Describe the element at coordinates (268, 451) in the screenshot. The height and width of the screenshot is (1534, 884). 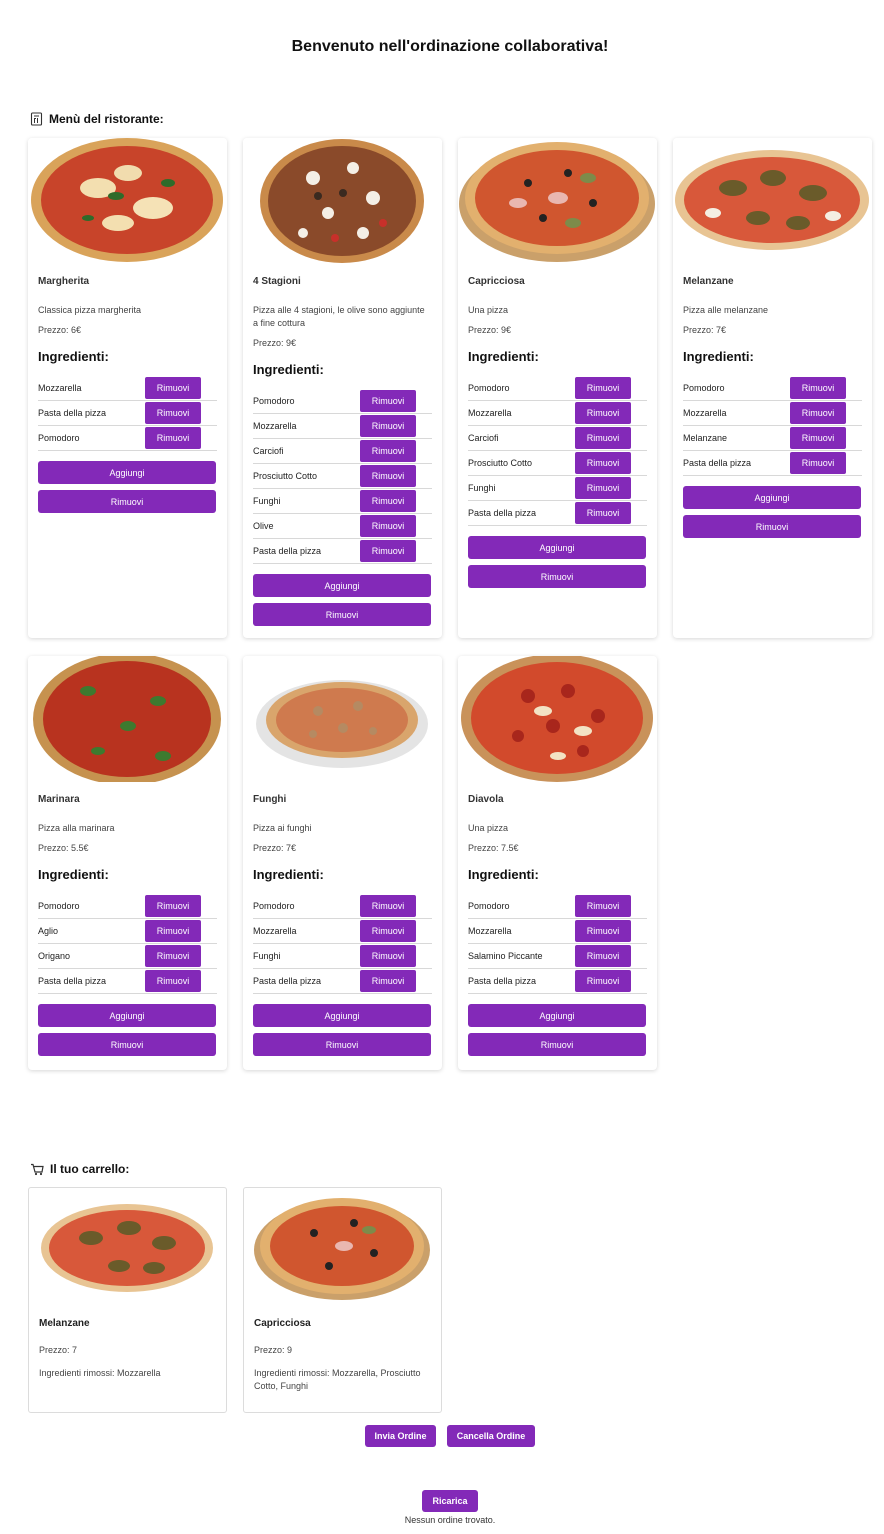
I see `ingredient-name: Carciofi` at that location.